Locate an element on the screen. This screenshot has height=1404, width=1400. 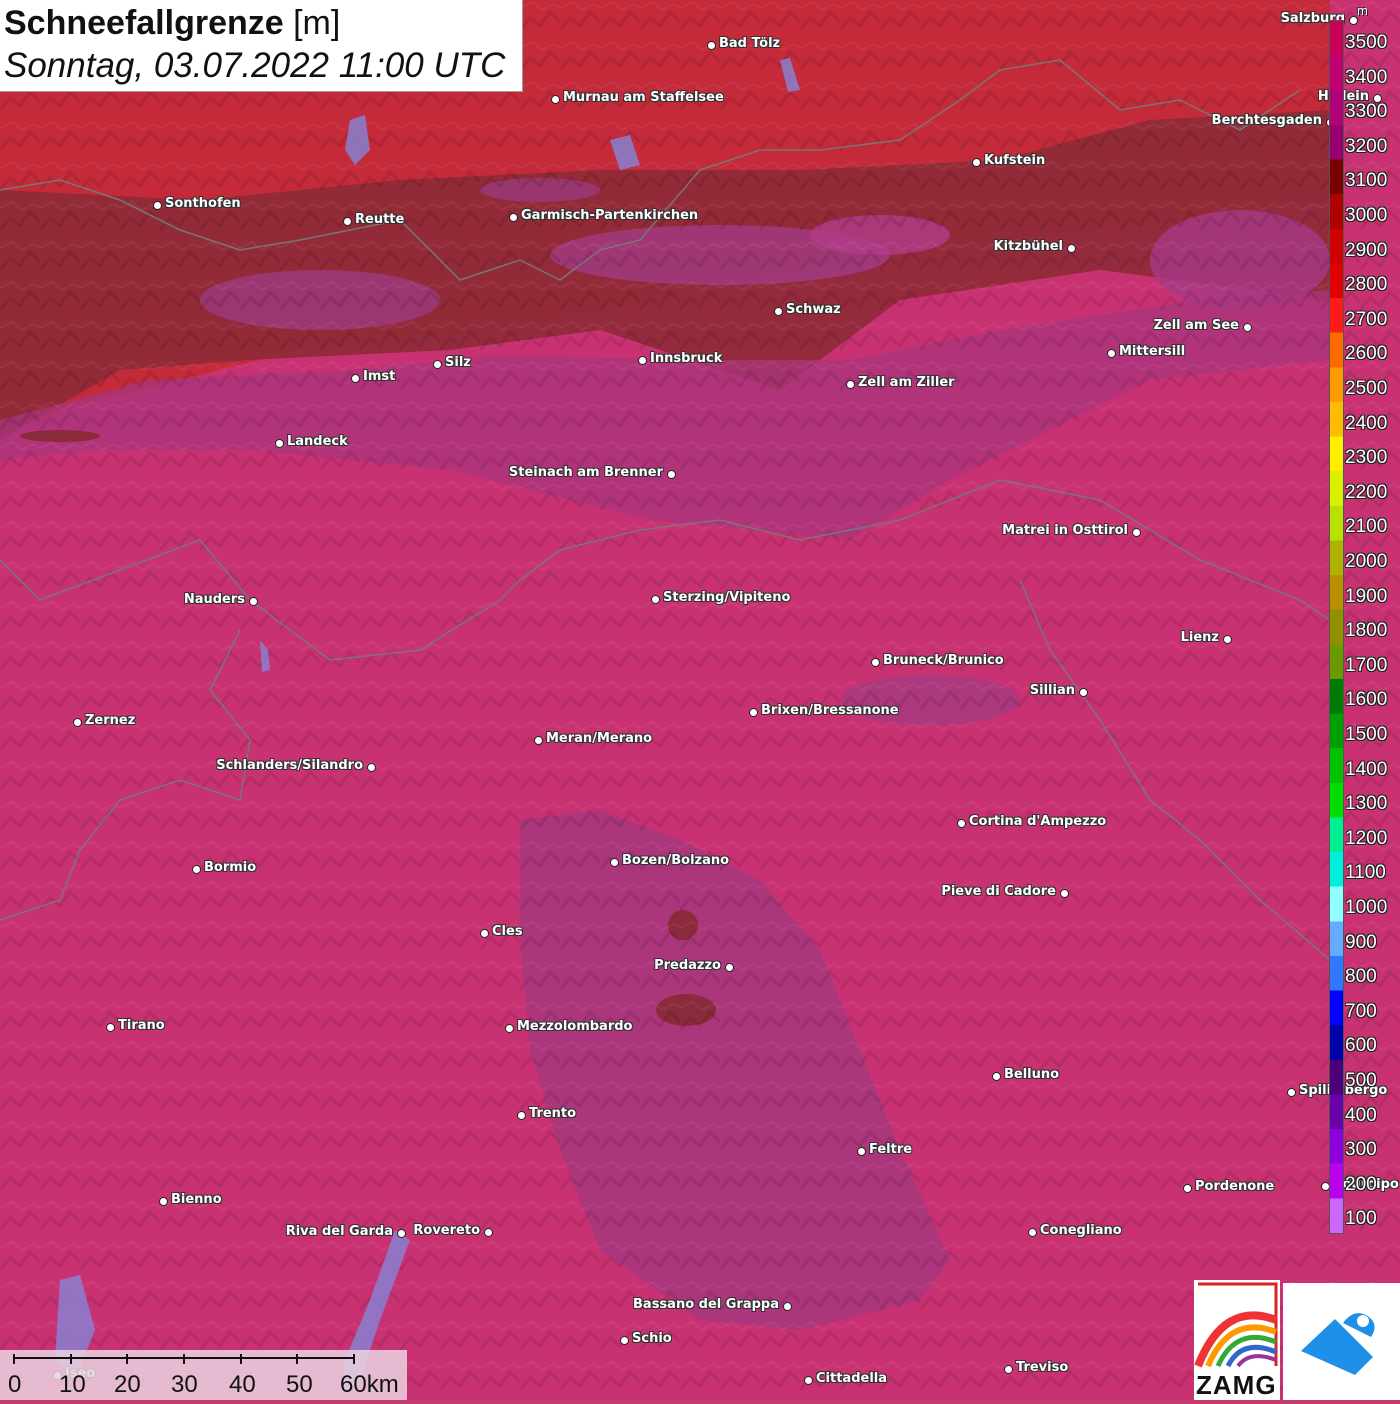
map-title: Schneefallgrenze [m] is located at coordinates (172, 23).